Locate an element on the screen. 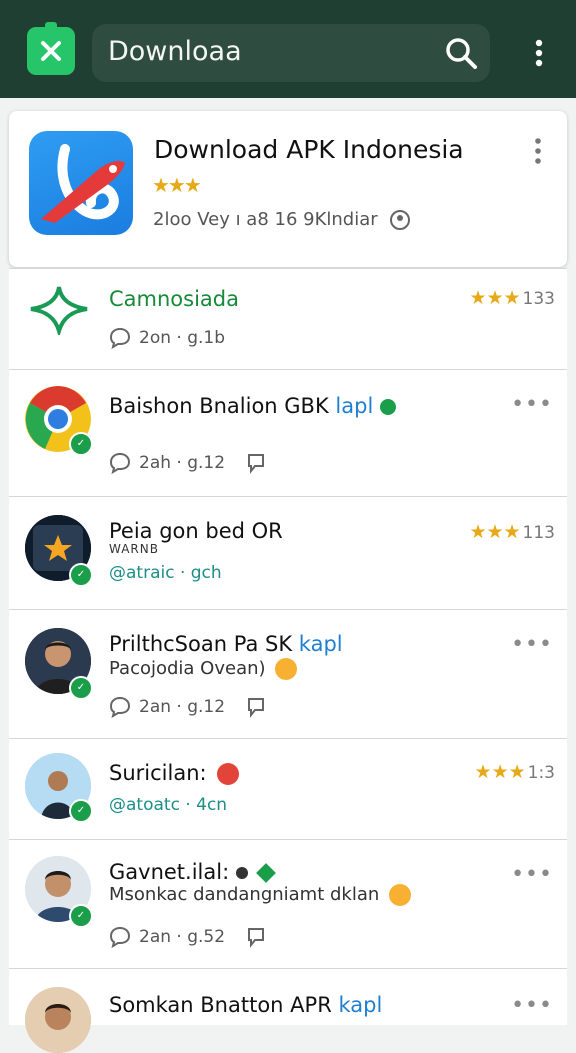 This screenshot has width=576, height=1053. person-photo-icon is located at coordinates (58, 1020).